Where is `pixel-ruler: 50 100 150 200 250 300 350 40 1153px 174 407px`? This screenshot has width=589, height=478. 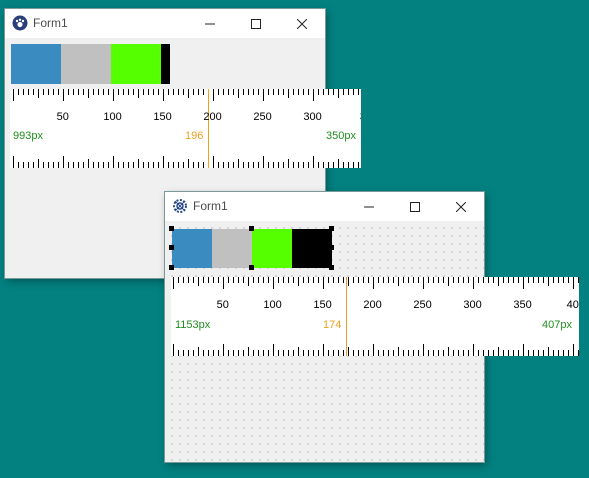
pixel-ruler: 50 100 150 200 250 300 350 40 1153px 174 407px is located at coordinates (375, 316).